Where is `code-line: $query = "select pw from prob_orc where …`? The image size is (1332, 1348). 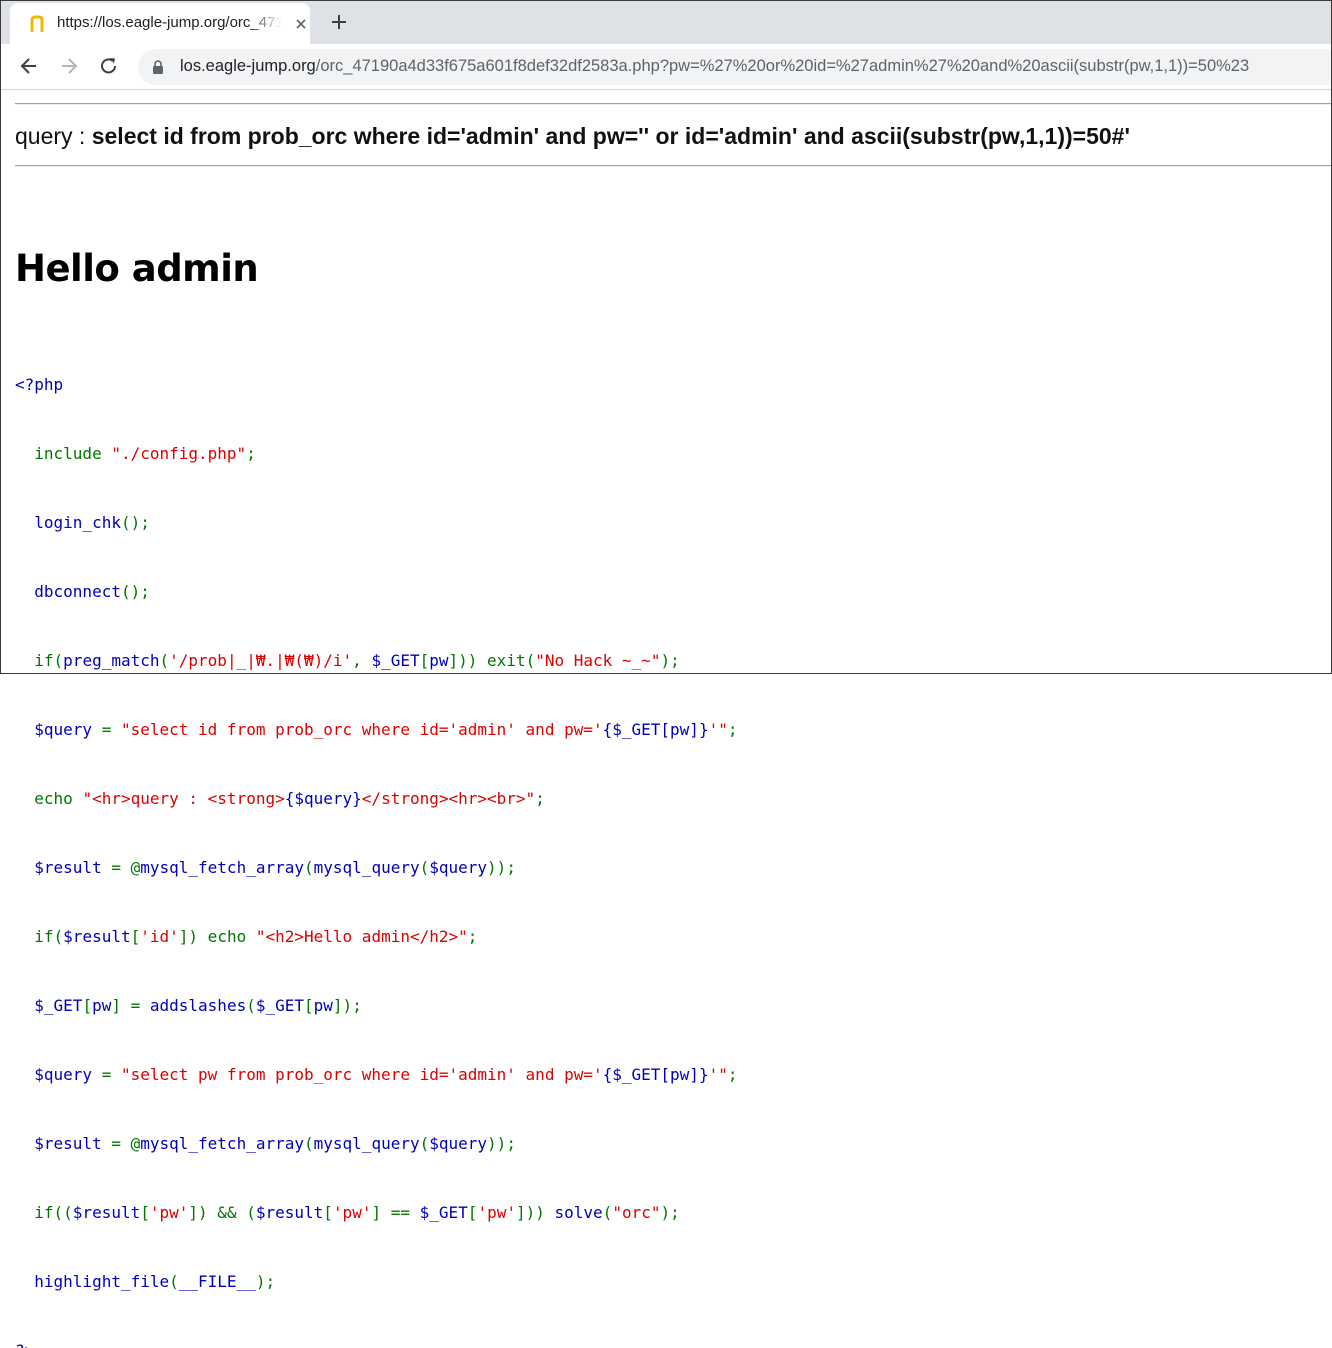 code-line: $query = "select pw from prob_orc where … is located at coordinates (386, 1074).